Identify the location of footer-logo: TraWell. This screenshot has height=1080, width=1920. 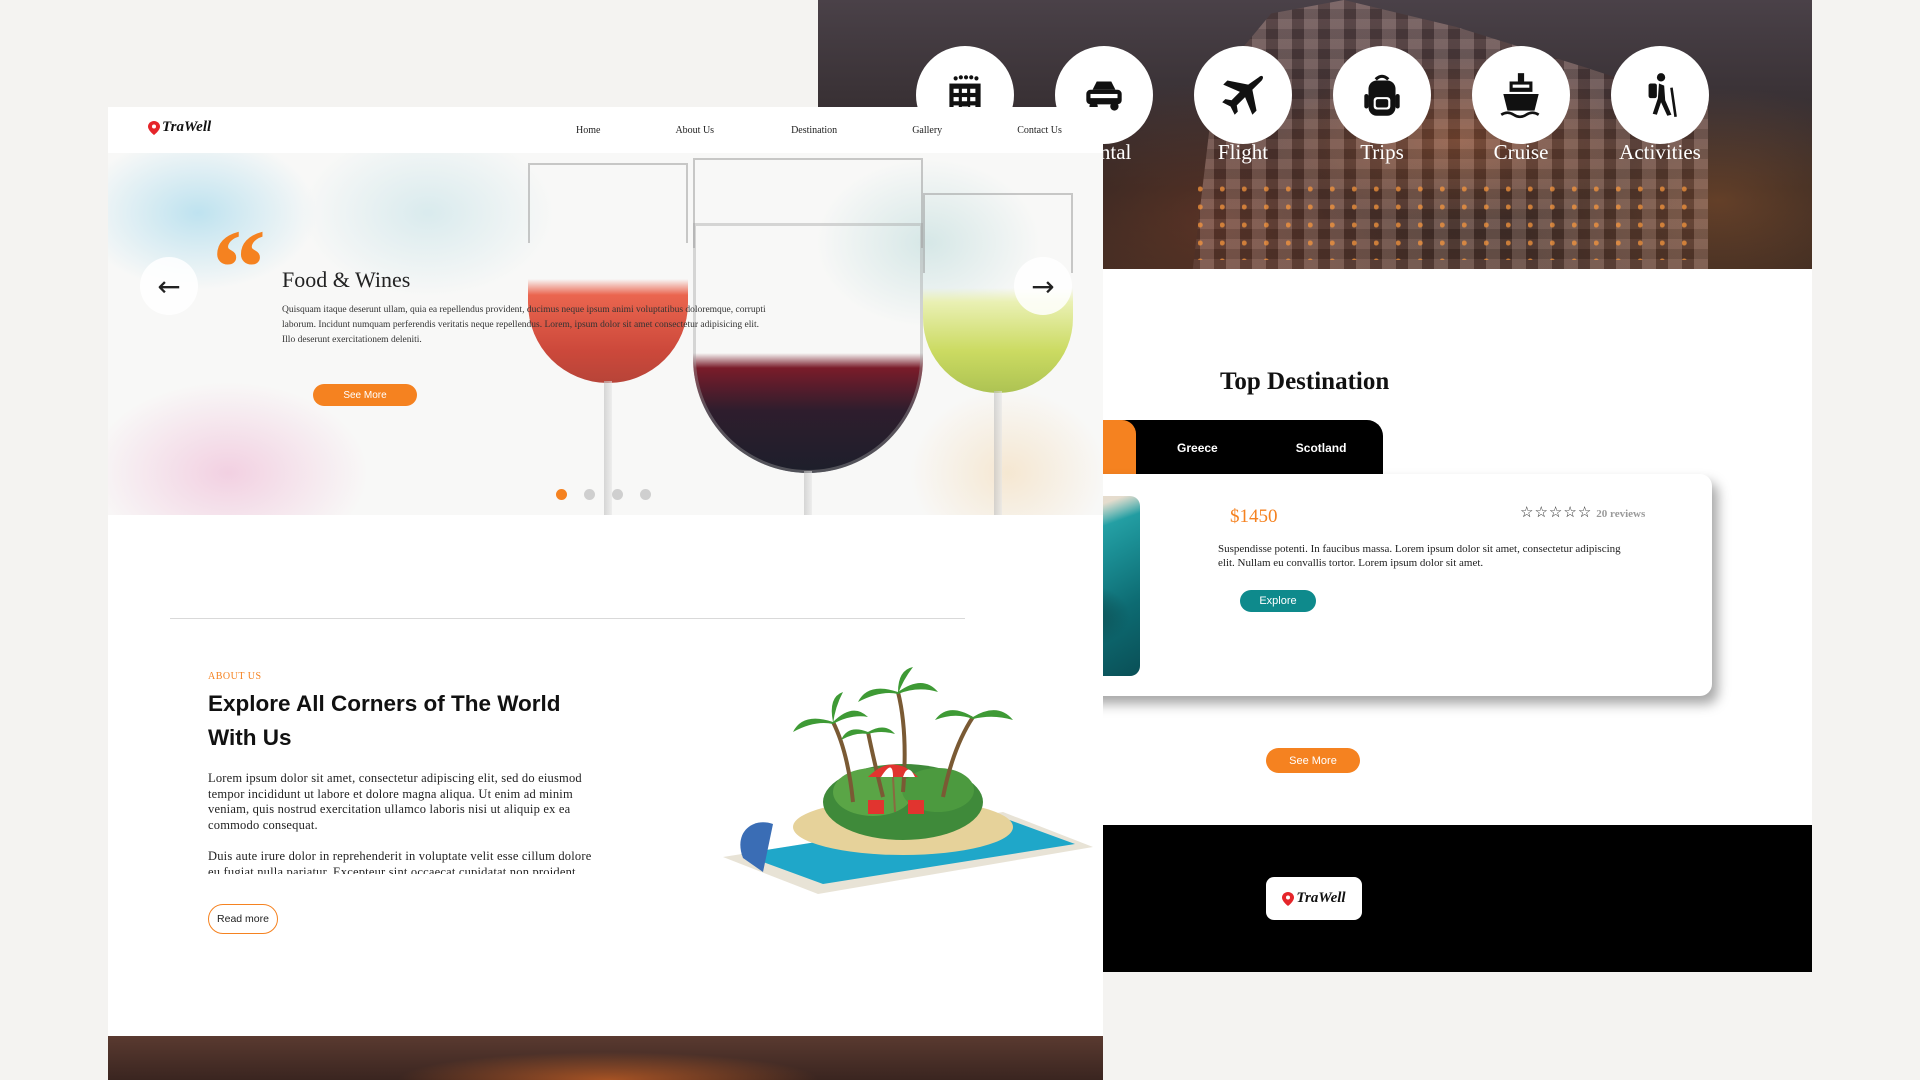
(1314, 898).